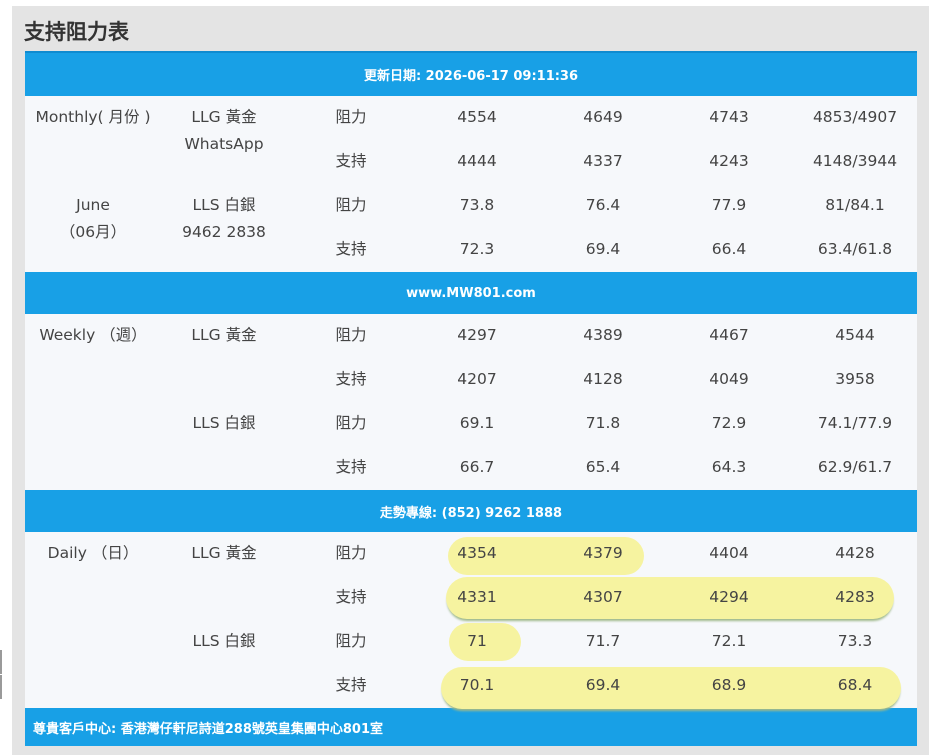  I want to click on level-value: 72.9, so click(729, 423).